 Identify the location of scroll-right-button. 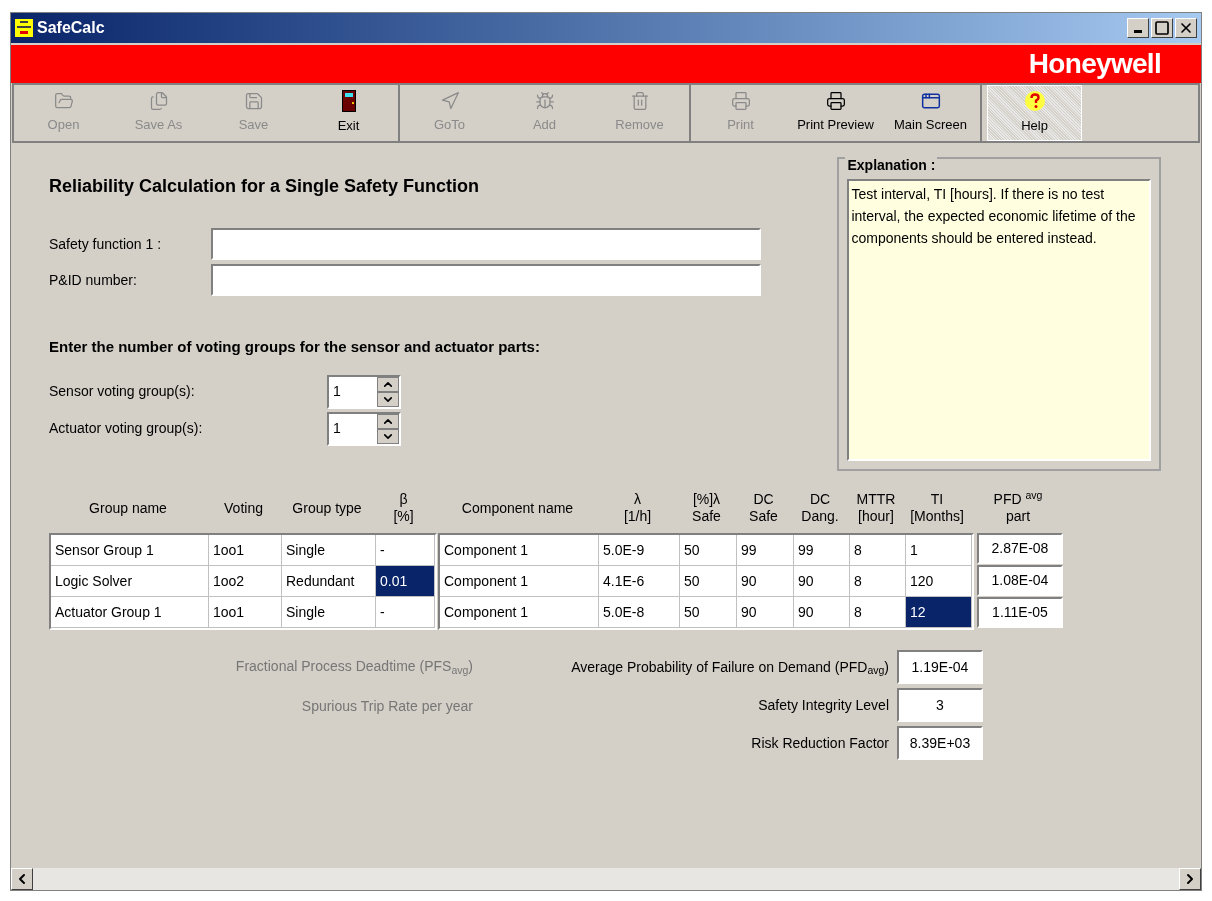
(1190, 879).